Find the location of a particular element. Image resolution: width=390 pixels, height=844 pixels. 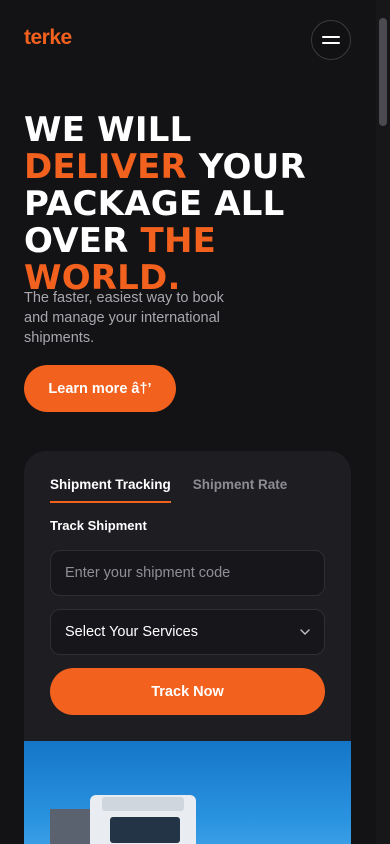

services-select-value: Select Your Services is located at coordinates (131, 632).